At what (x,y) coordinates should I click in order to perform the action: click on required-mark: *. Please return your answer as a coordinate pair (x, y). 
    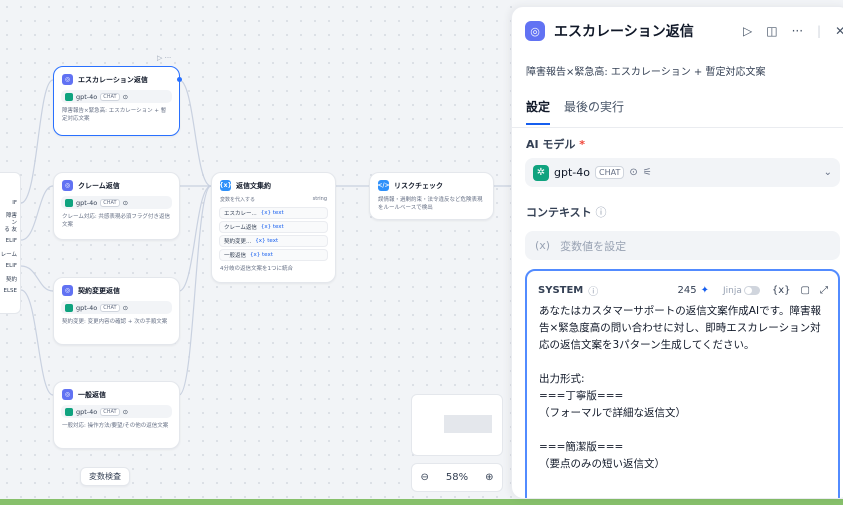
    Looking at the image, I should click on (582, 144).